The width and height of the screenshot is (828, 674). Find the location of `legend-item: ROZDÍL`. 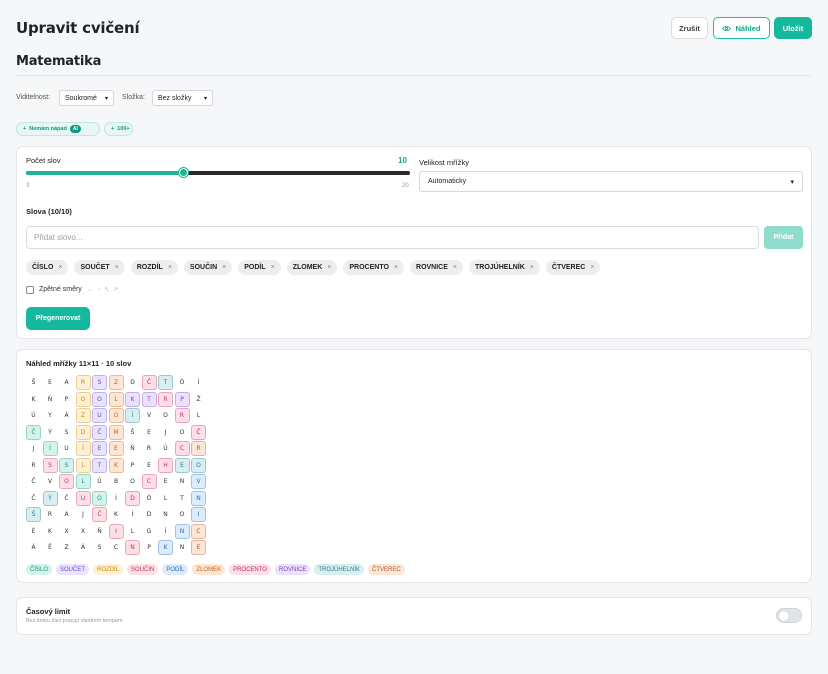

legend-item: ROZDÍL is located at coordinates (108, 569).